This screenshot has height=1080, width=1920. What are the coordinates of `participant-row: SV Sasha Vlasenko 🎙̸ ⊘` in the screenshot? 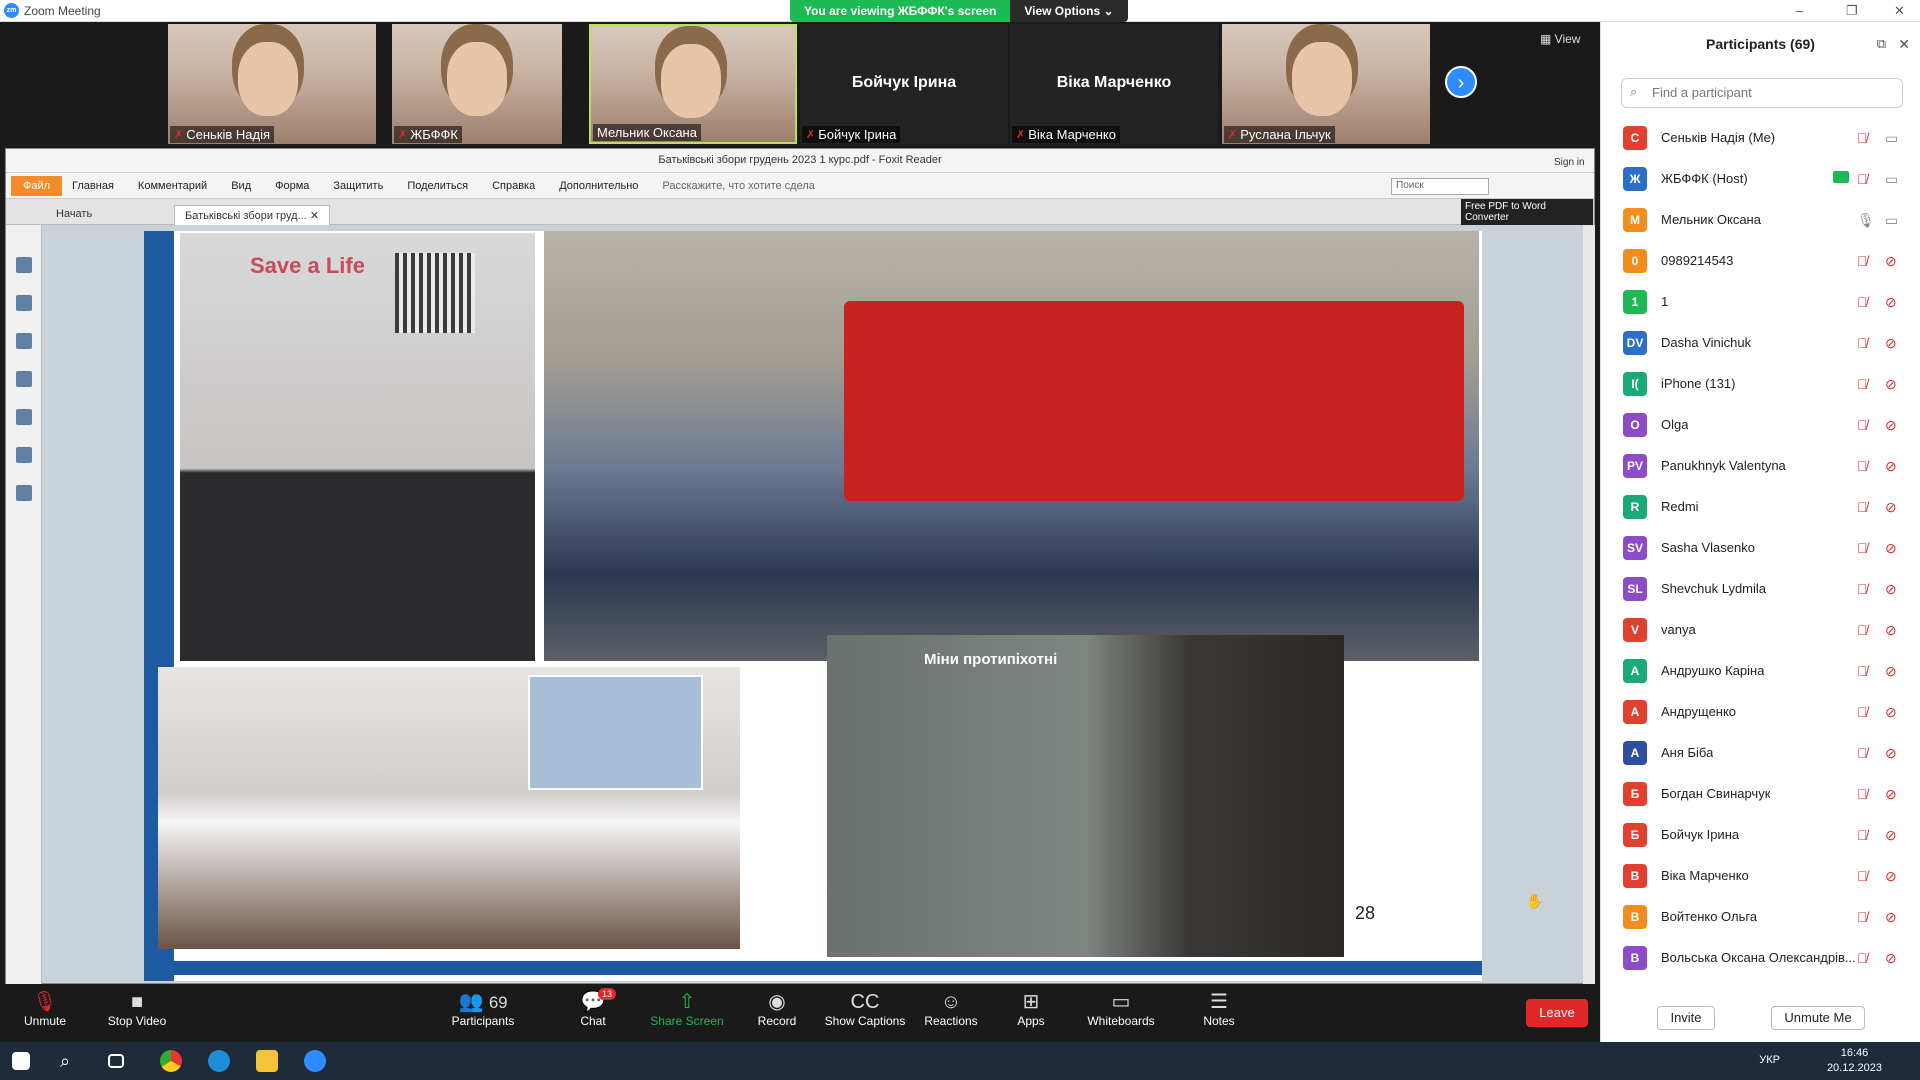 It's located at (1760, 548).